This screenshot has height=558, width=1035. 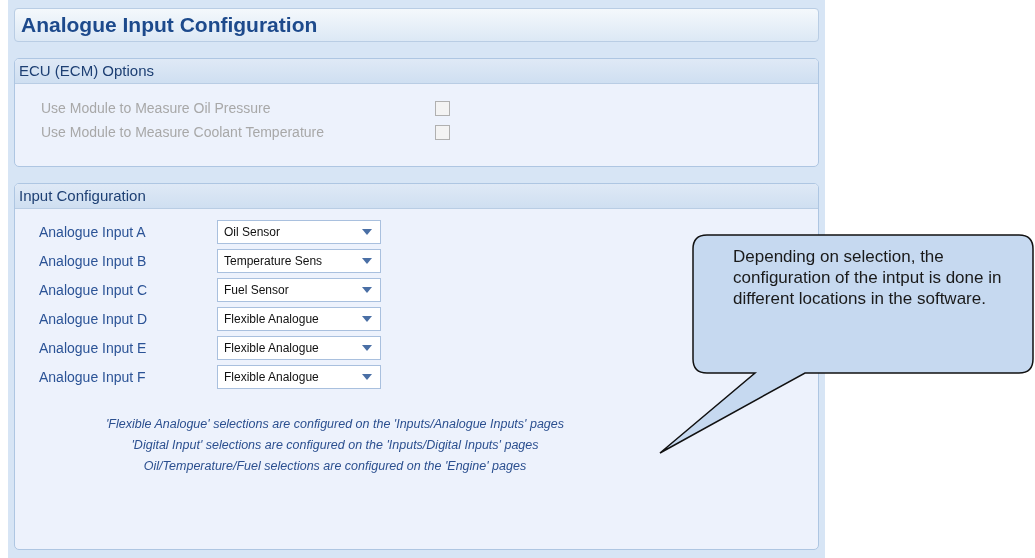 I want to click on input-label: Analogue Input D, so click(x=94, y=318).